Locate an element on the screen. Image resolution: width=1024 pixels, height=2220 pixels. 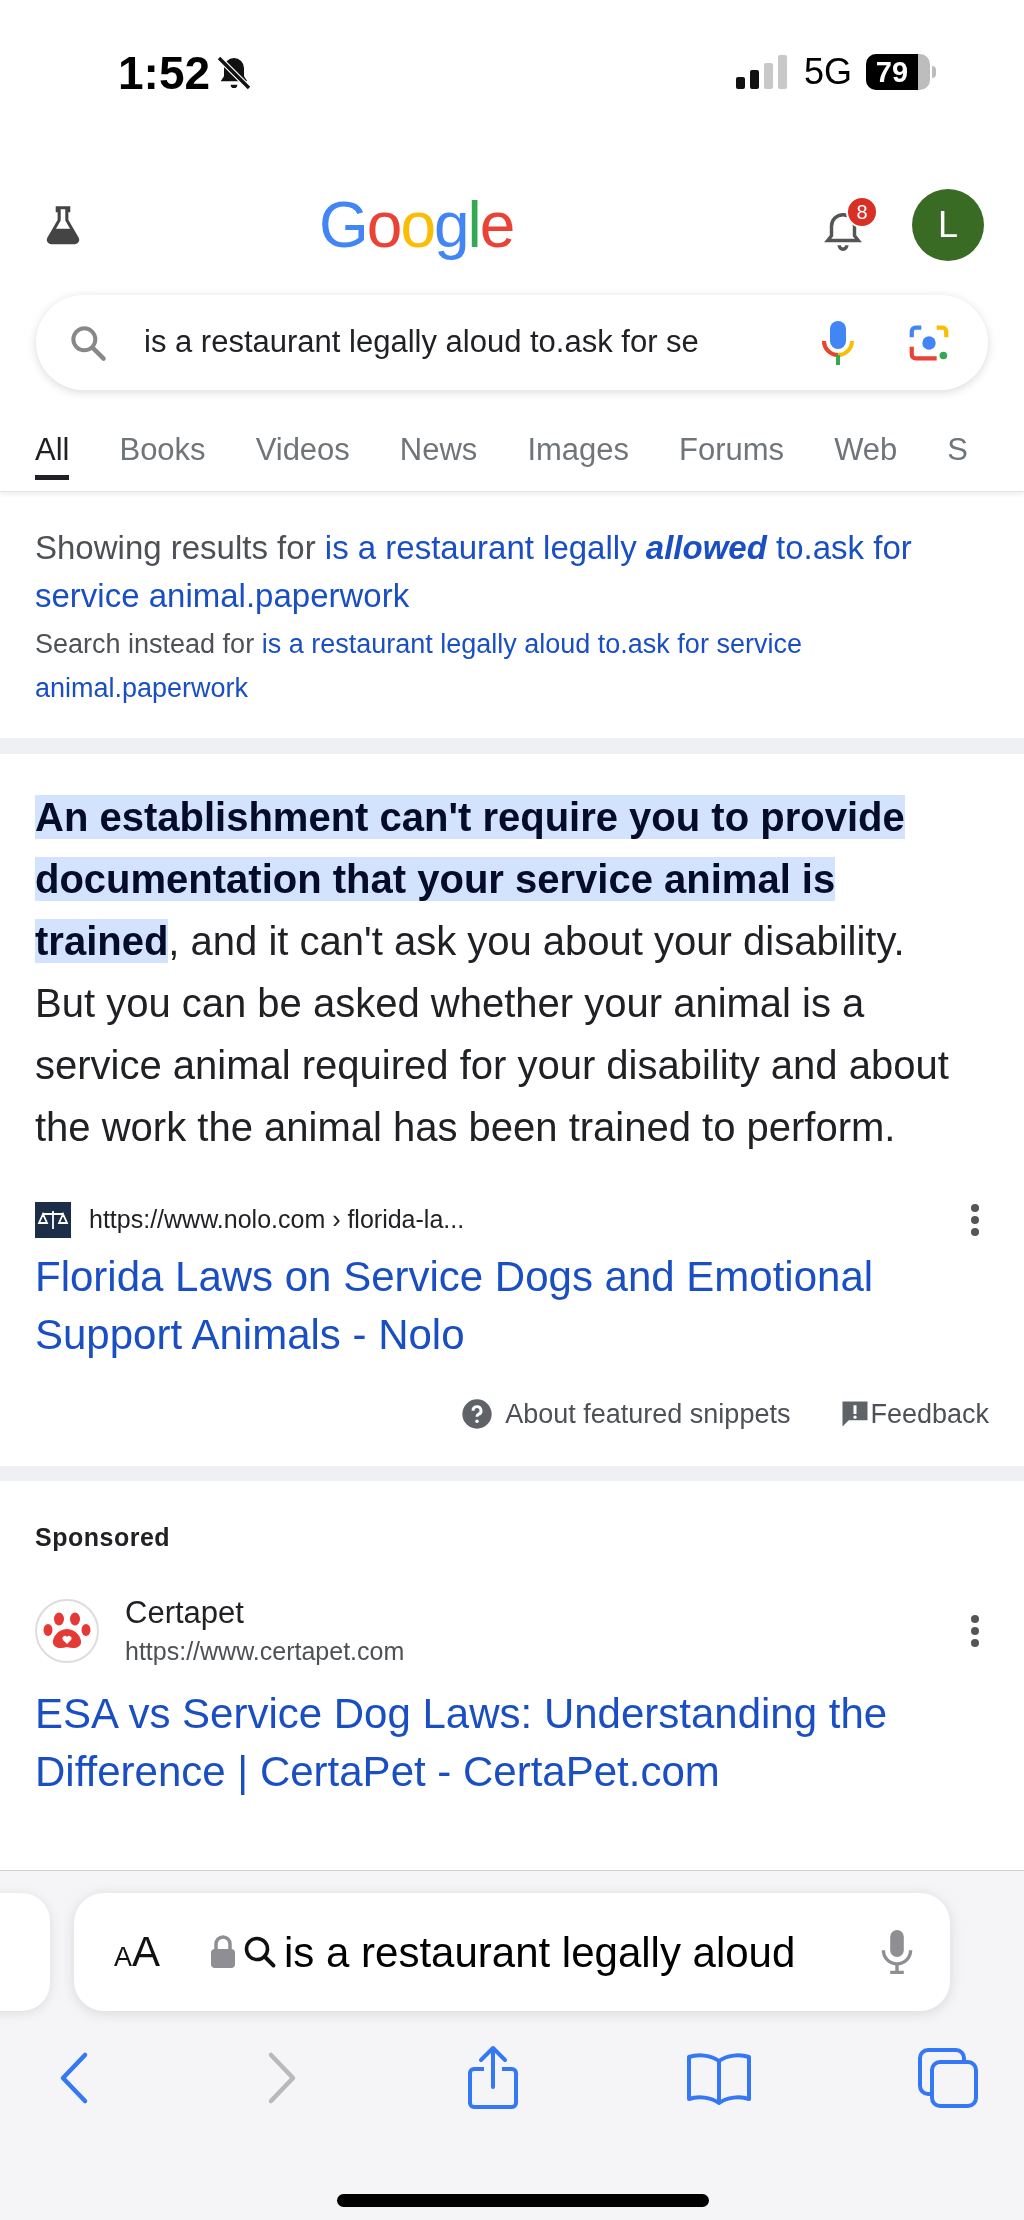
advertiser-name: Certapet is located at coordinates (185, 1612).